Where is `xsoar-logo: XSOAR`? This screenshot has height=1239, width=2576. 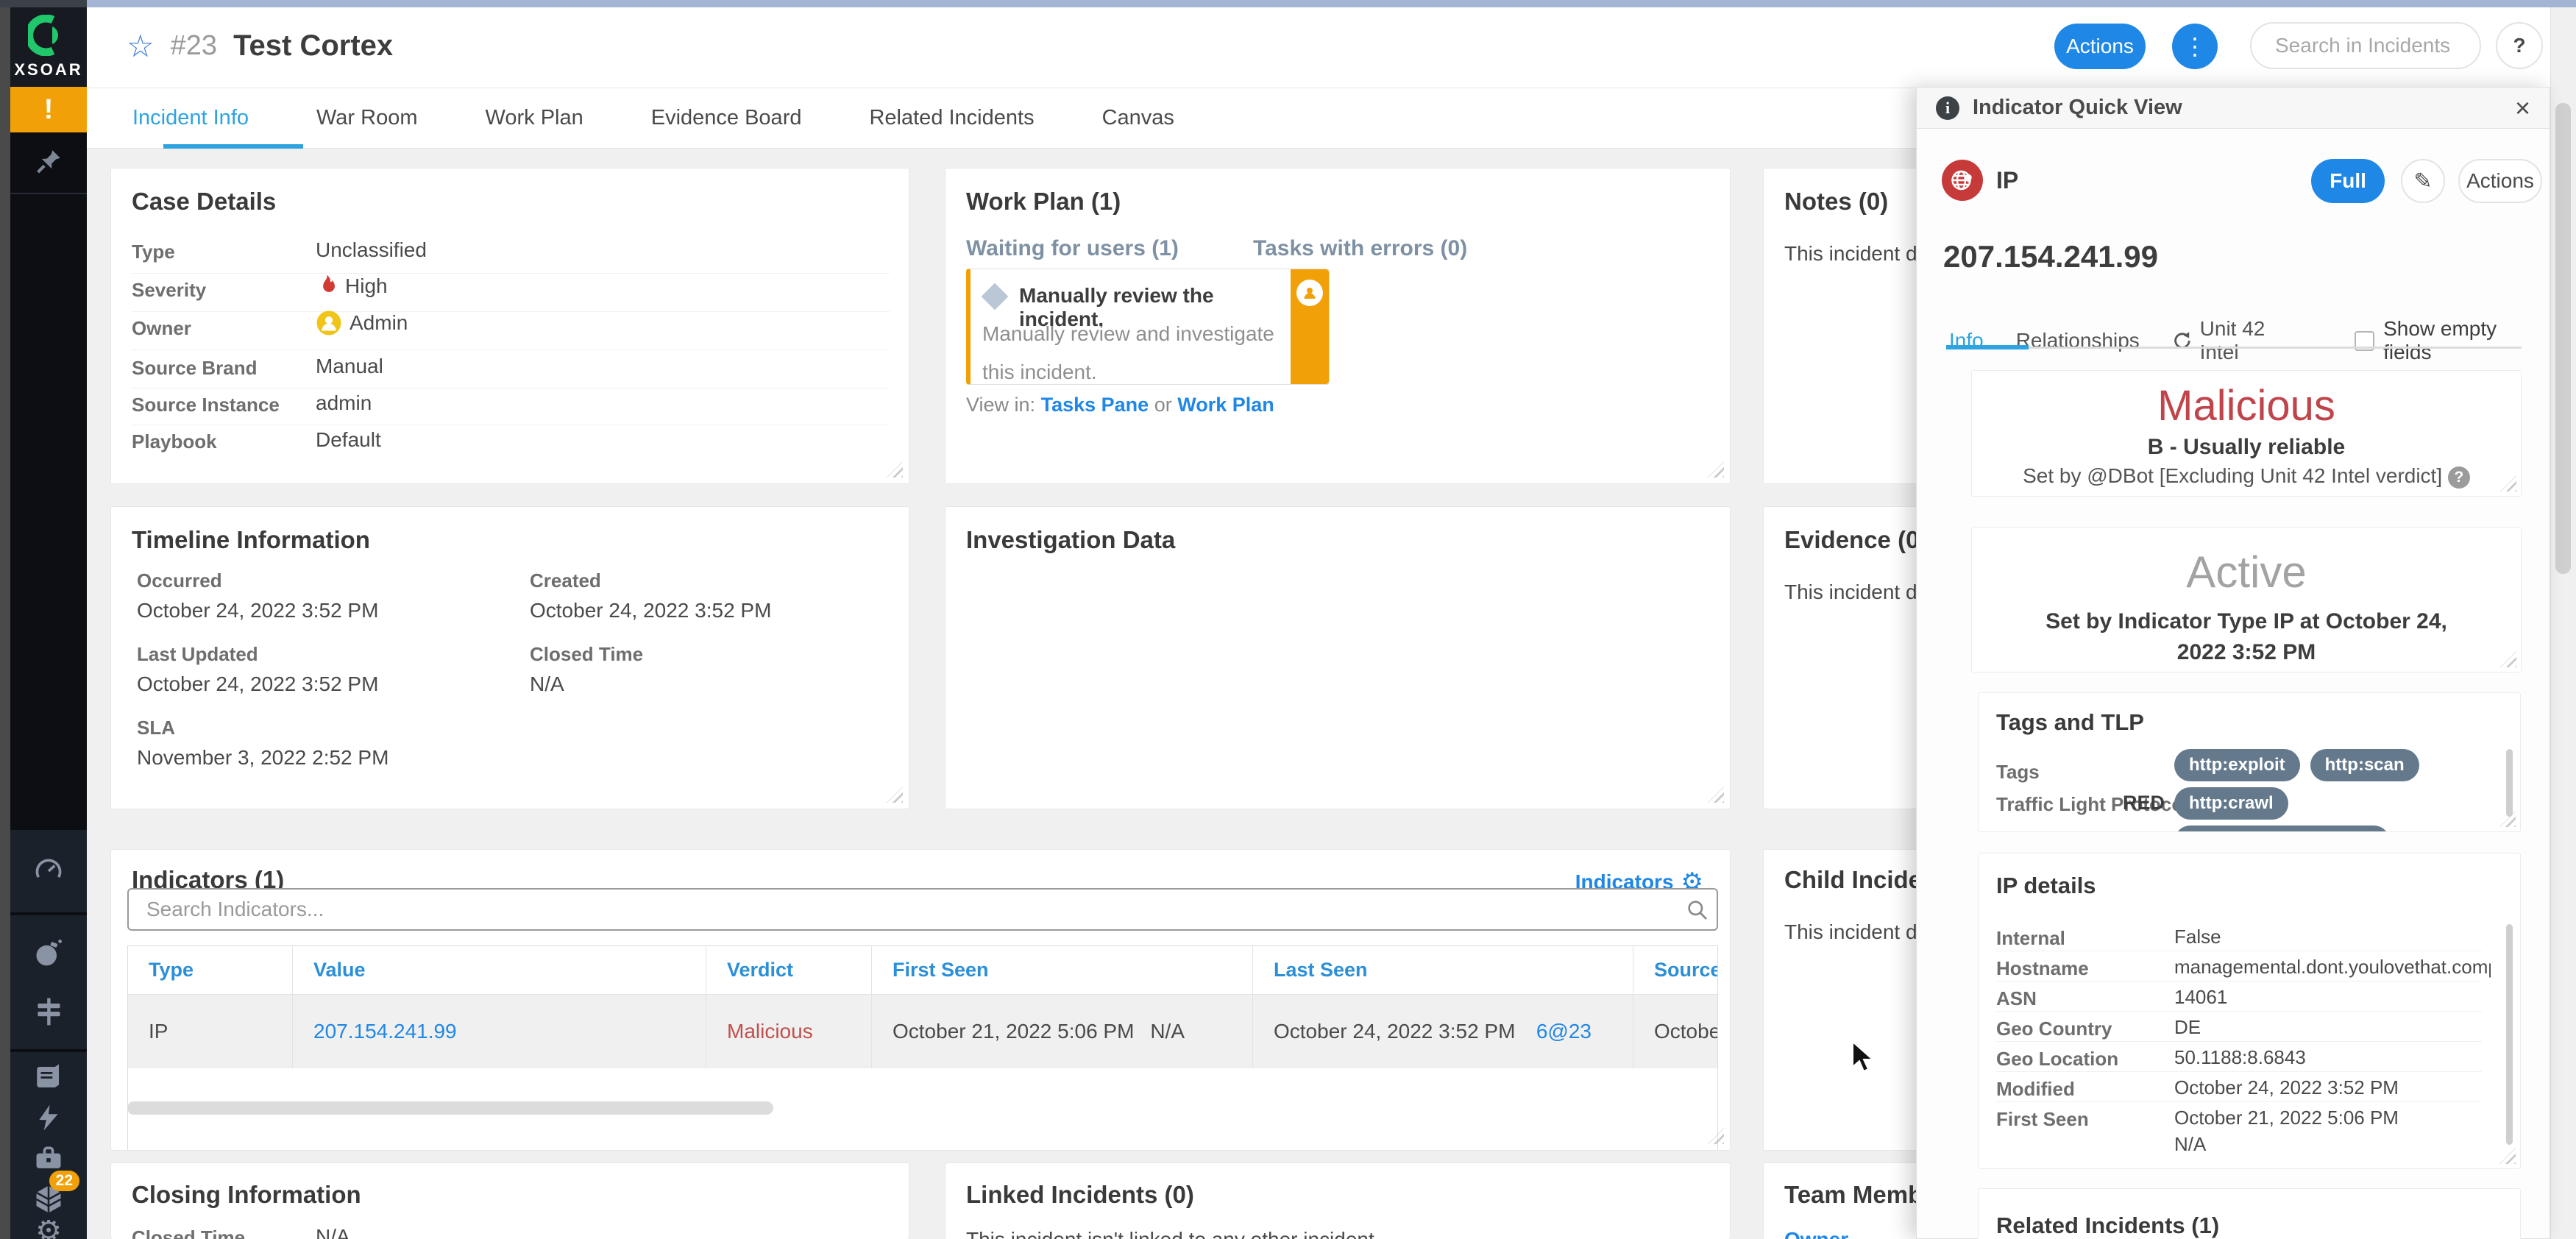
xsoar-logo: XSOAR is located at coordinates (48, 47).